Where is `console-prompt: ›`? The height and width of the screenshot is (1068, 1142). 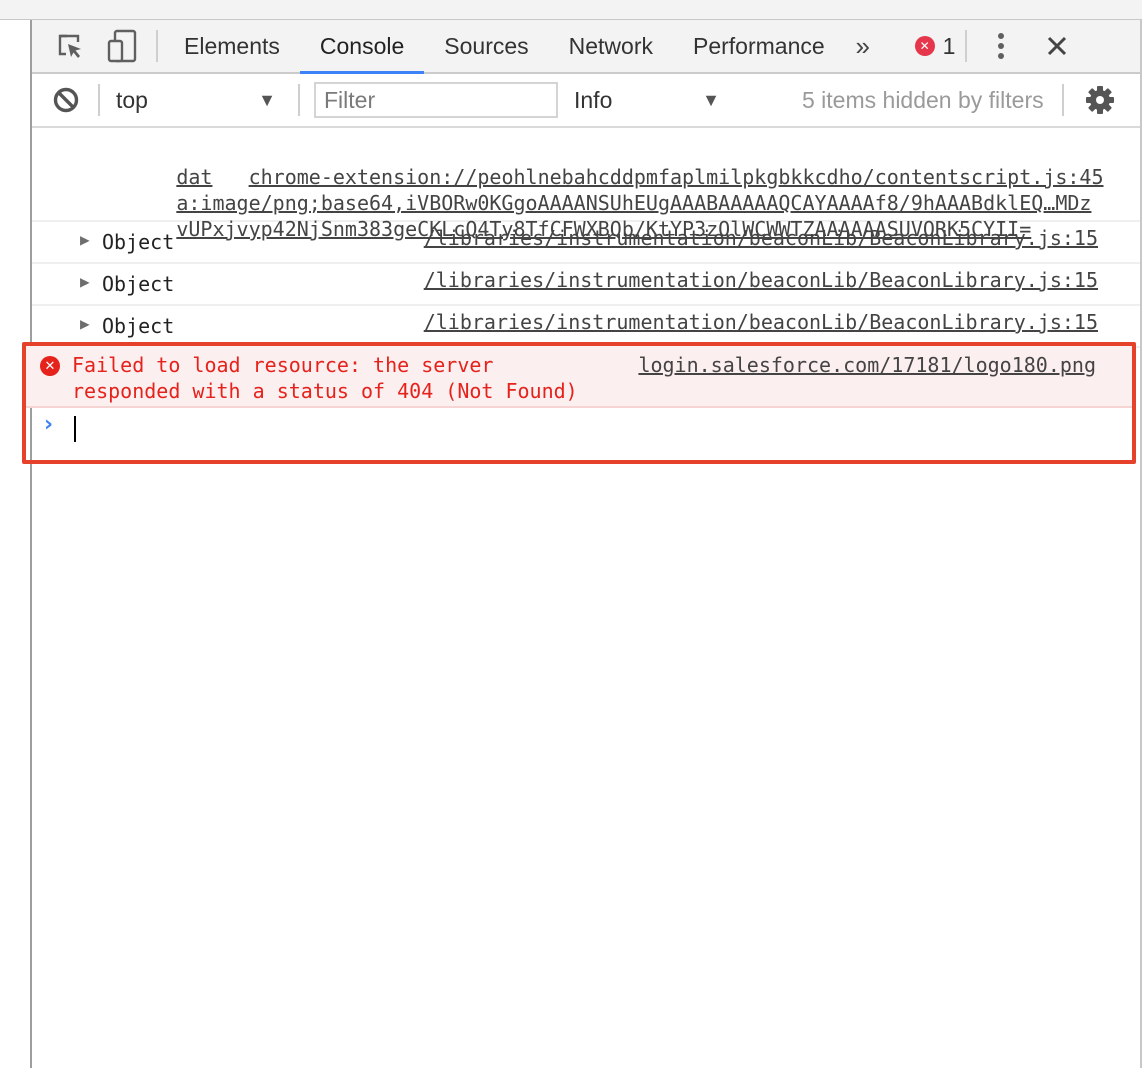 console-prompt: › is located at coordinates (579, 434).